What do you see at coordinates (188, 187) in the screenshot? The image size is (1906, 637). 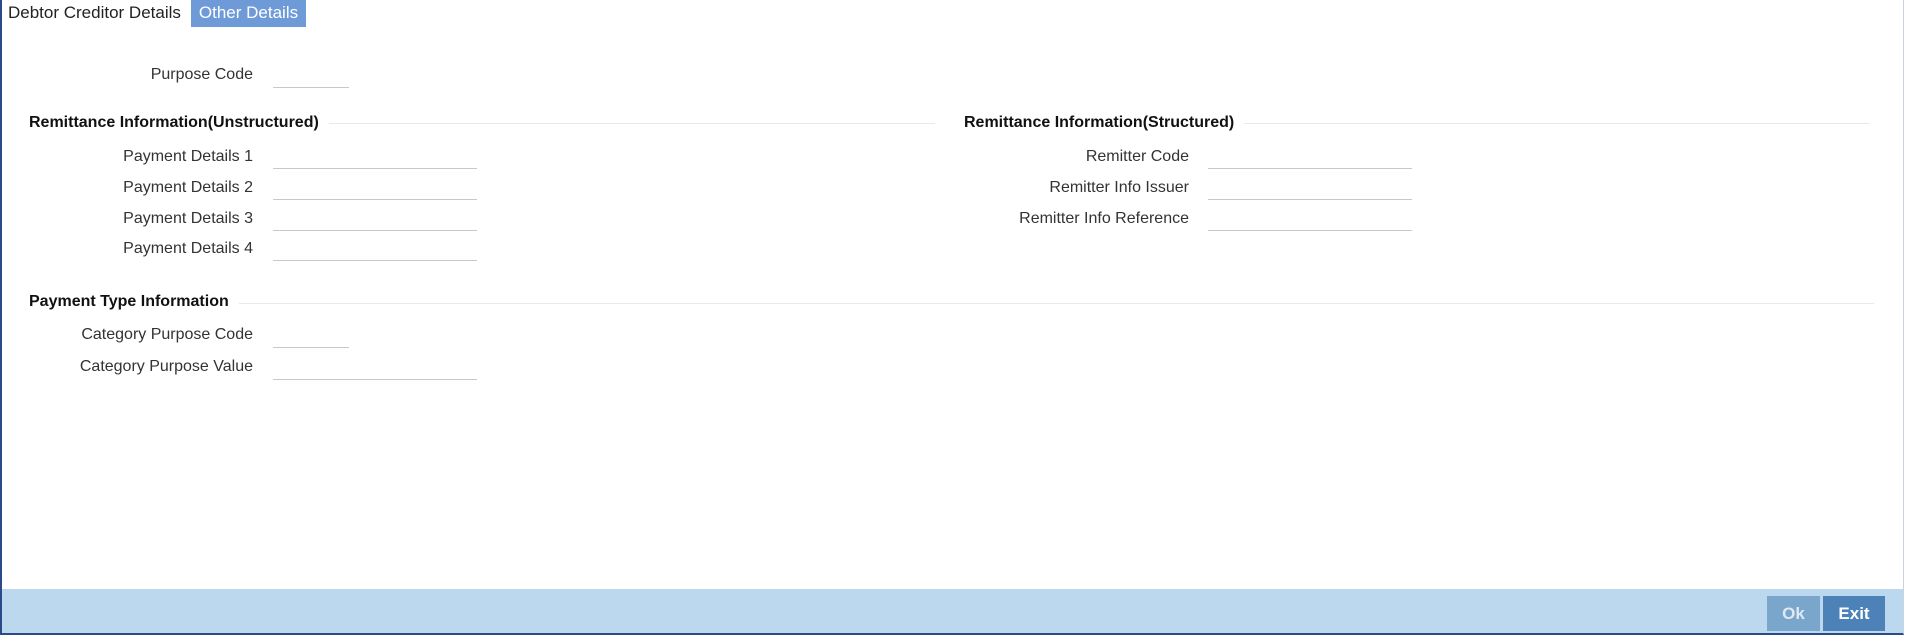 I see `payment-details-2-label: Payment Details 2` at bounding box center [188, 187].